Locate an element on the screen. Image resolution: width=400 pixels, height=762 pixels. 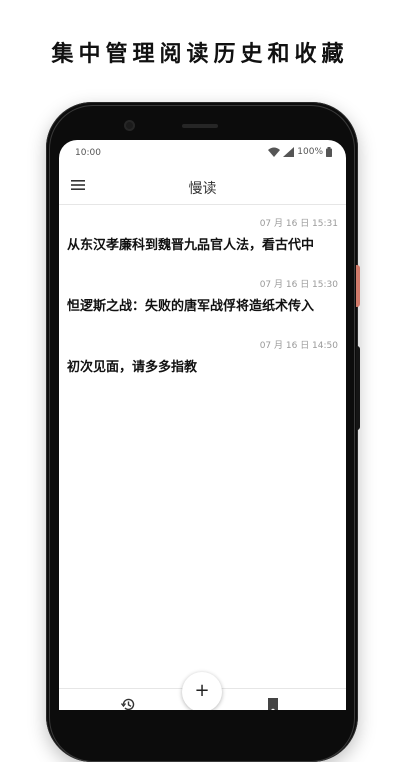
list-item: 07 月 16 日 15:30 怛逻斯之战：失败的唐军战俘将造纸术传入 is located at coordinates (202, 303).